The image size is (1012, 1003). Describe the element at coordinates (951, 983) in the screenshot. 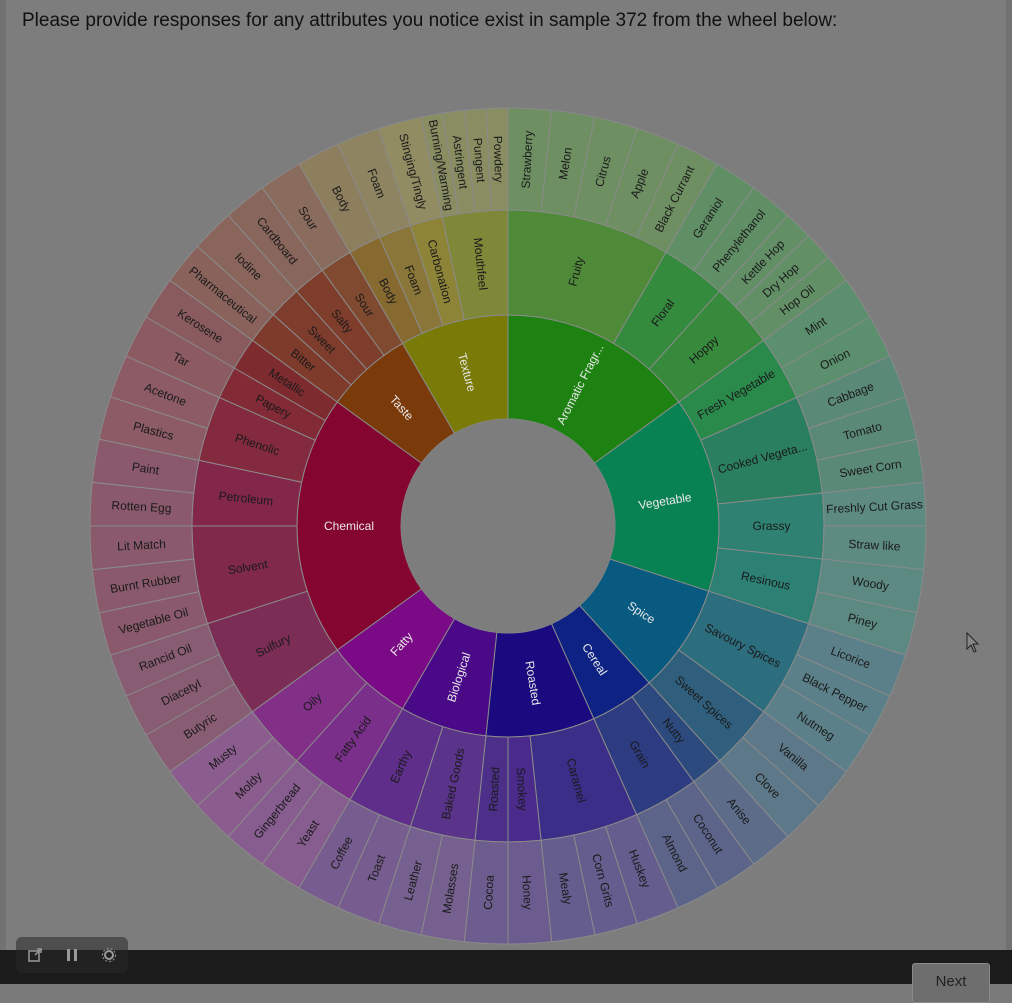

I see `next-button: Next` at that location.